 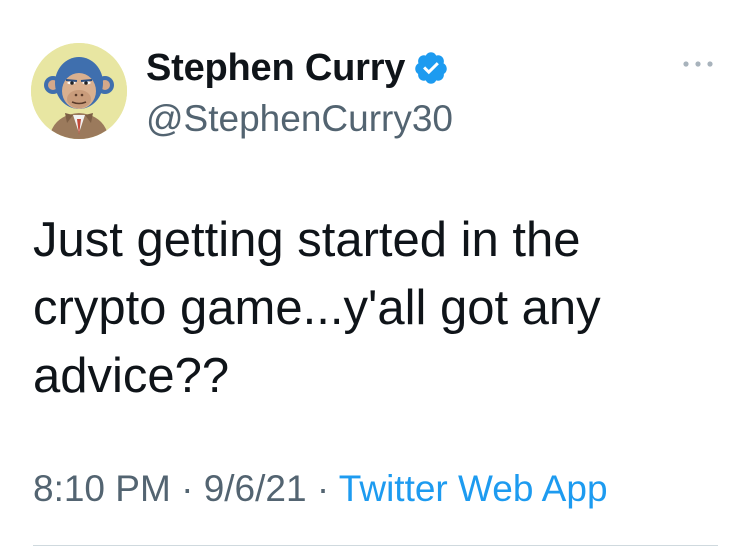 What do you see at coordinates (698, 64) in the screenshot?
I see `more-horizontal-icon` at bounding box center [698, 64].